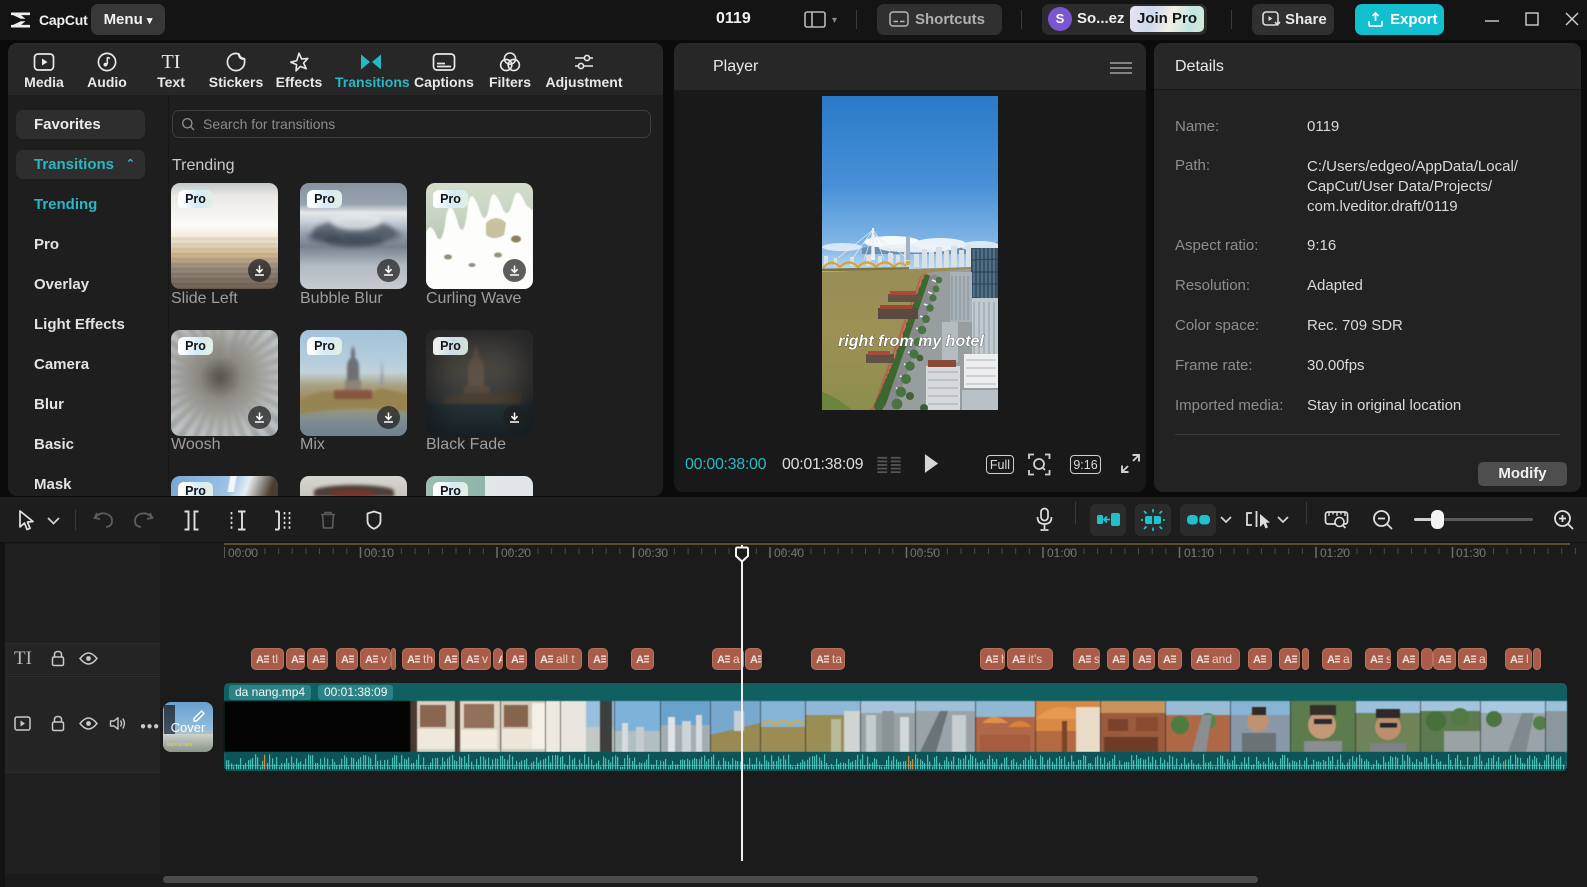 Image resolution: width=1587 pixels, height=887 pixels. What do you see at coordinates (911, 341) in the screenshot?
I see `svg-text: right from my hotel` at bounding box center [911, 341].